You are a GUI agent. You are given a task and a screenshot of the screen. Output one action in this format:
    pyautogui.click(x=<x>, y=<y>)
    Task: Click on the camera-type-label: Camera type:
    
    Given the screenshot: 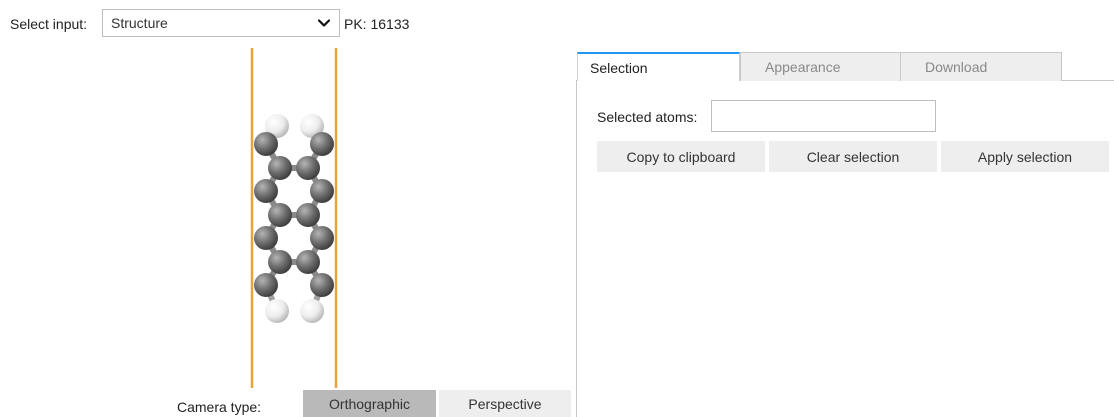 What is the action you would take?
    pyautogui.click(x=219, y=407)
    